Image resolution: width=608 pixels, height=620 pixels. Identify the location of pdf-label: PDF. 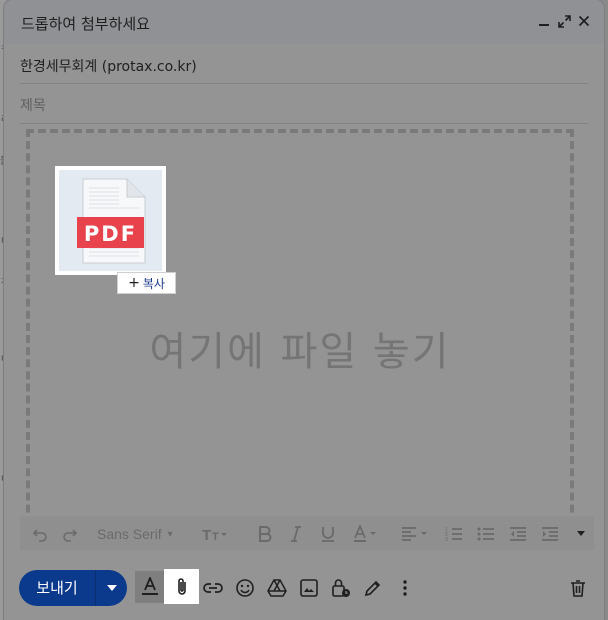
(110, 234).